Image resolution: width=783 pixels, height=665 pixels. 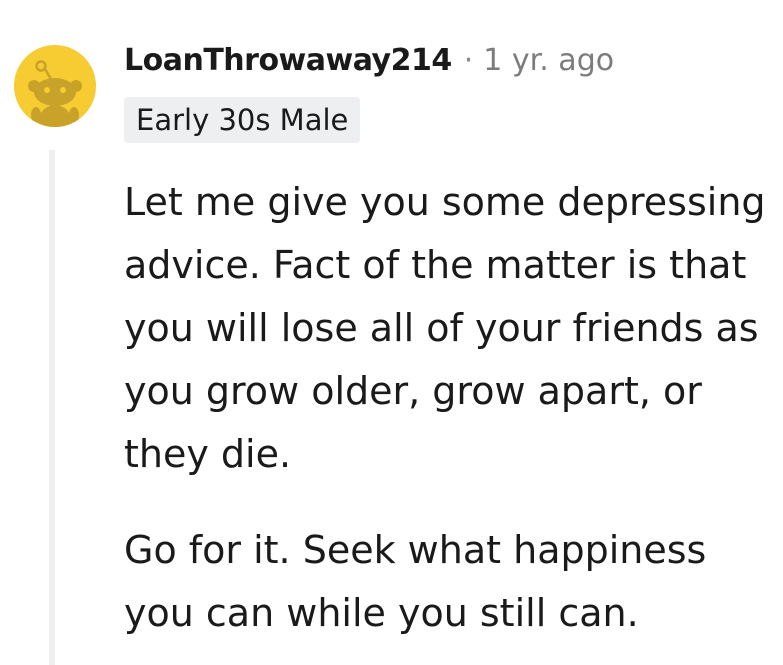 I want to click on snoo-avatar-icon, so click(x=55, y=93).